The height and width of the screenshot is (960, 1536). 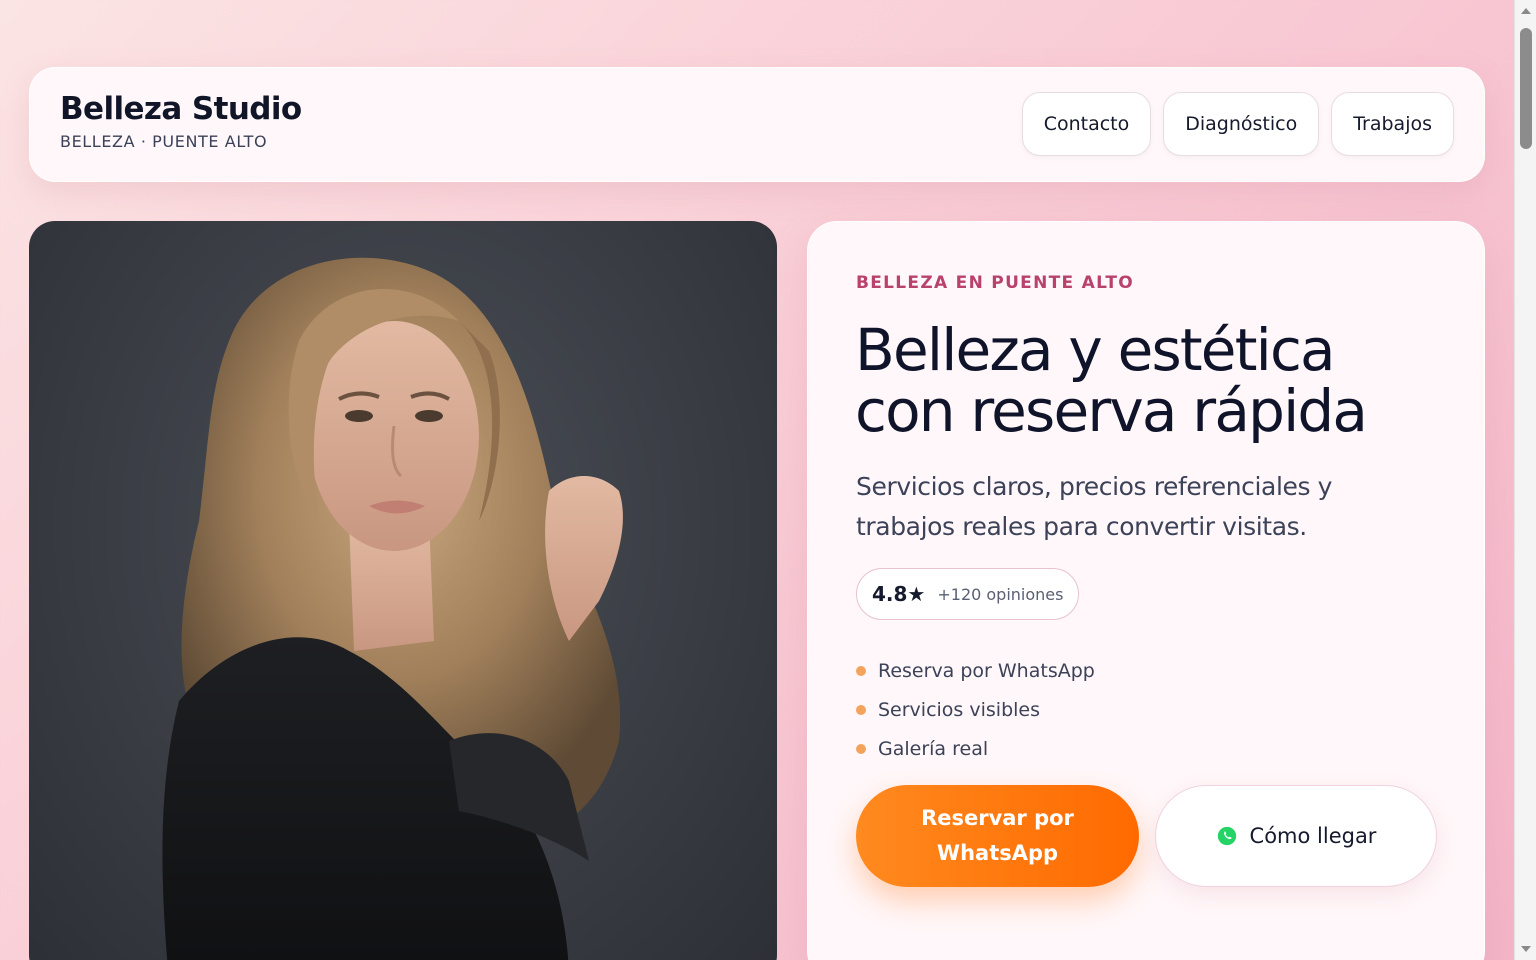 What do you see at coordinates (995, 283) in the screenshot?
I see `hero-eyebrow: BELLEZA EN PUENTE ALTO` at bounding box center [995, 283].